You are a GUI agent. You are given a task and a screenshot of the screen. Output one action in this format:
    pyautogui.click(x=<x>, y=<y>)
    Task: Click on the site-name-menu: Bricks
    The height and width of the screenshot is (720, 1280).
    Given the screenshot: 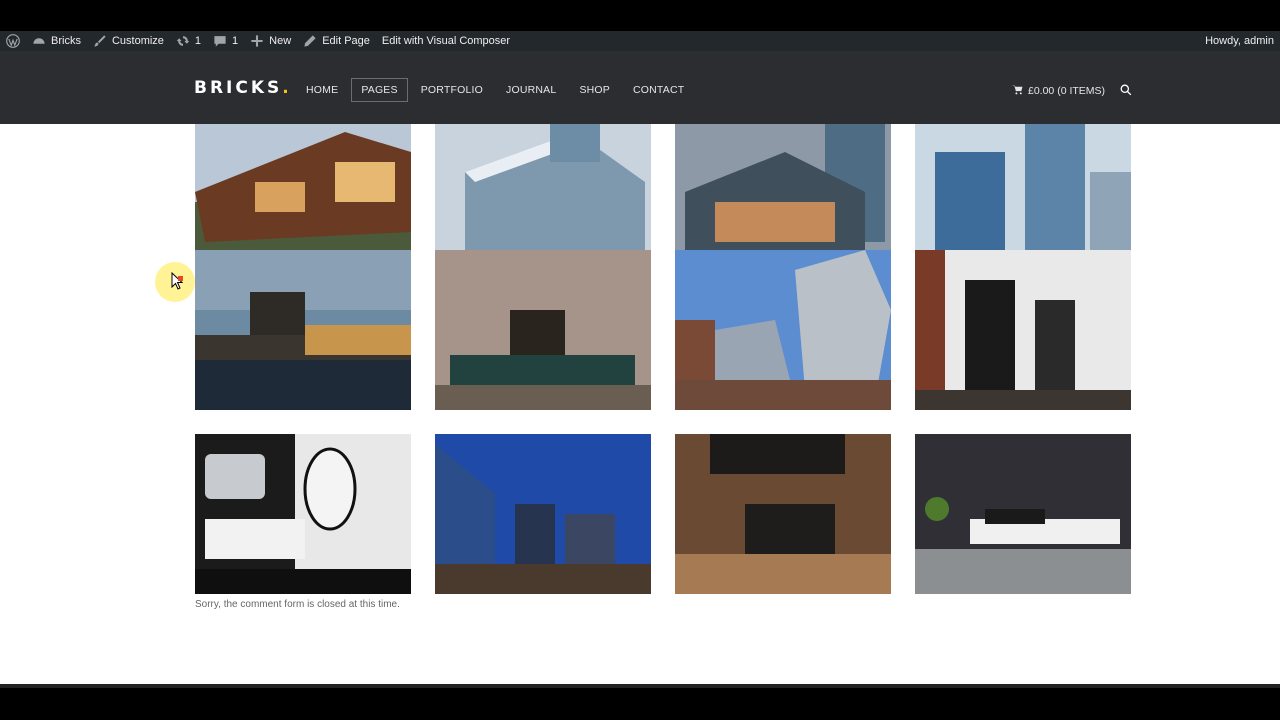 What is the action you would take?
    pyautogui.click(x=56, y=41)
    